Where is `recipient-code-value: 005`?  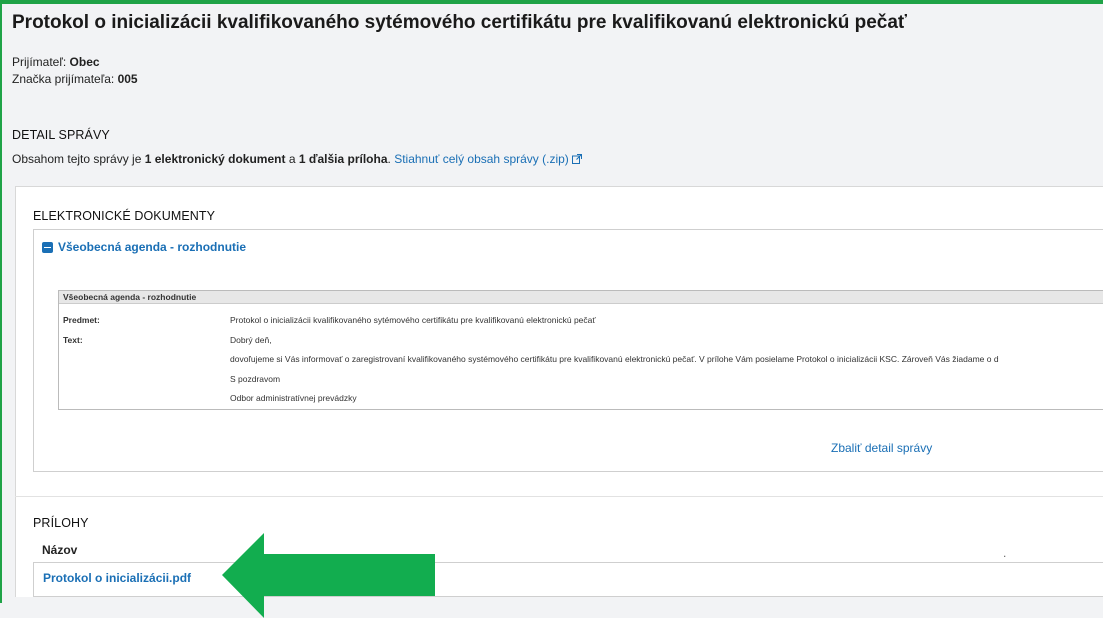 recipient-code-value: 005 is located at coordinates (127, 79).